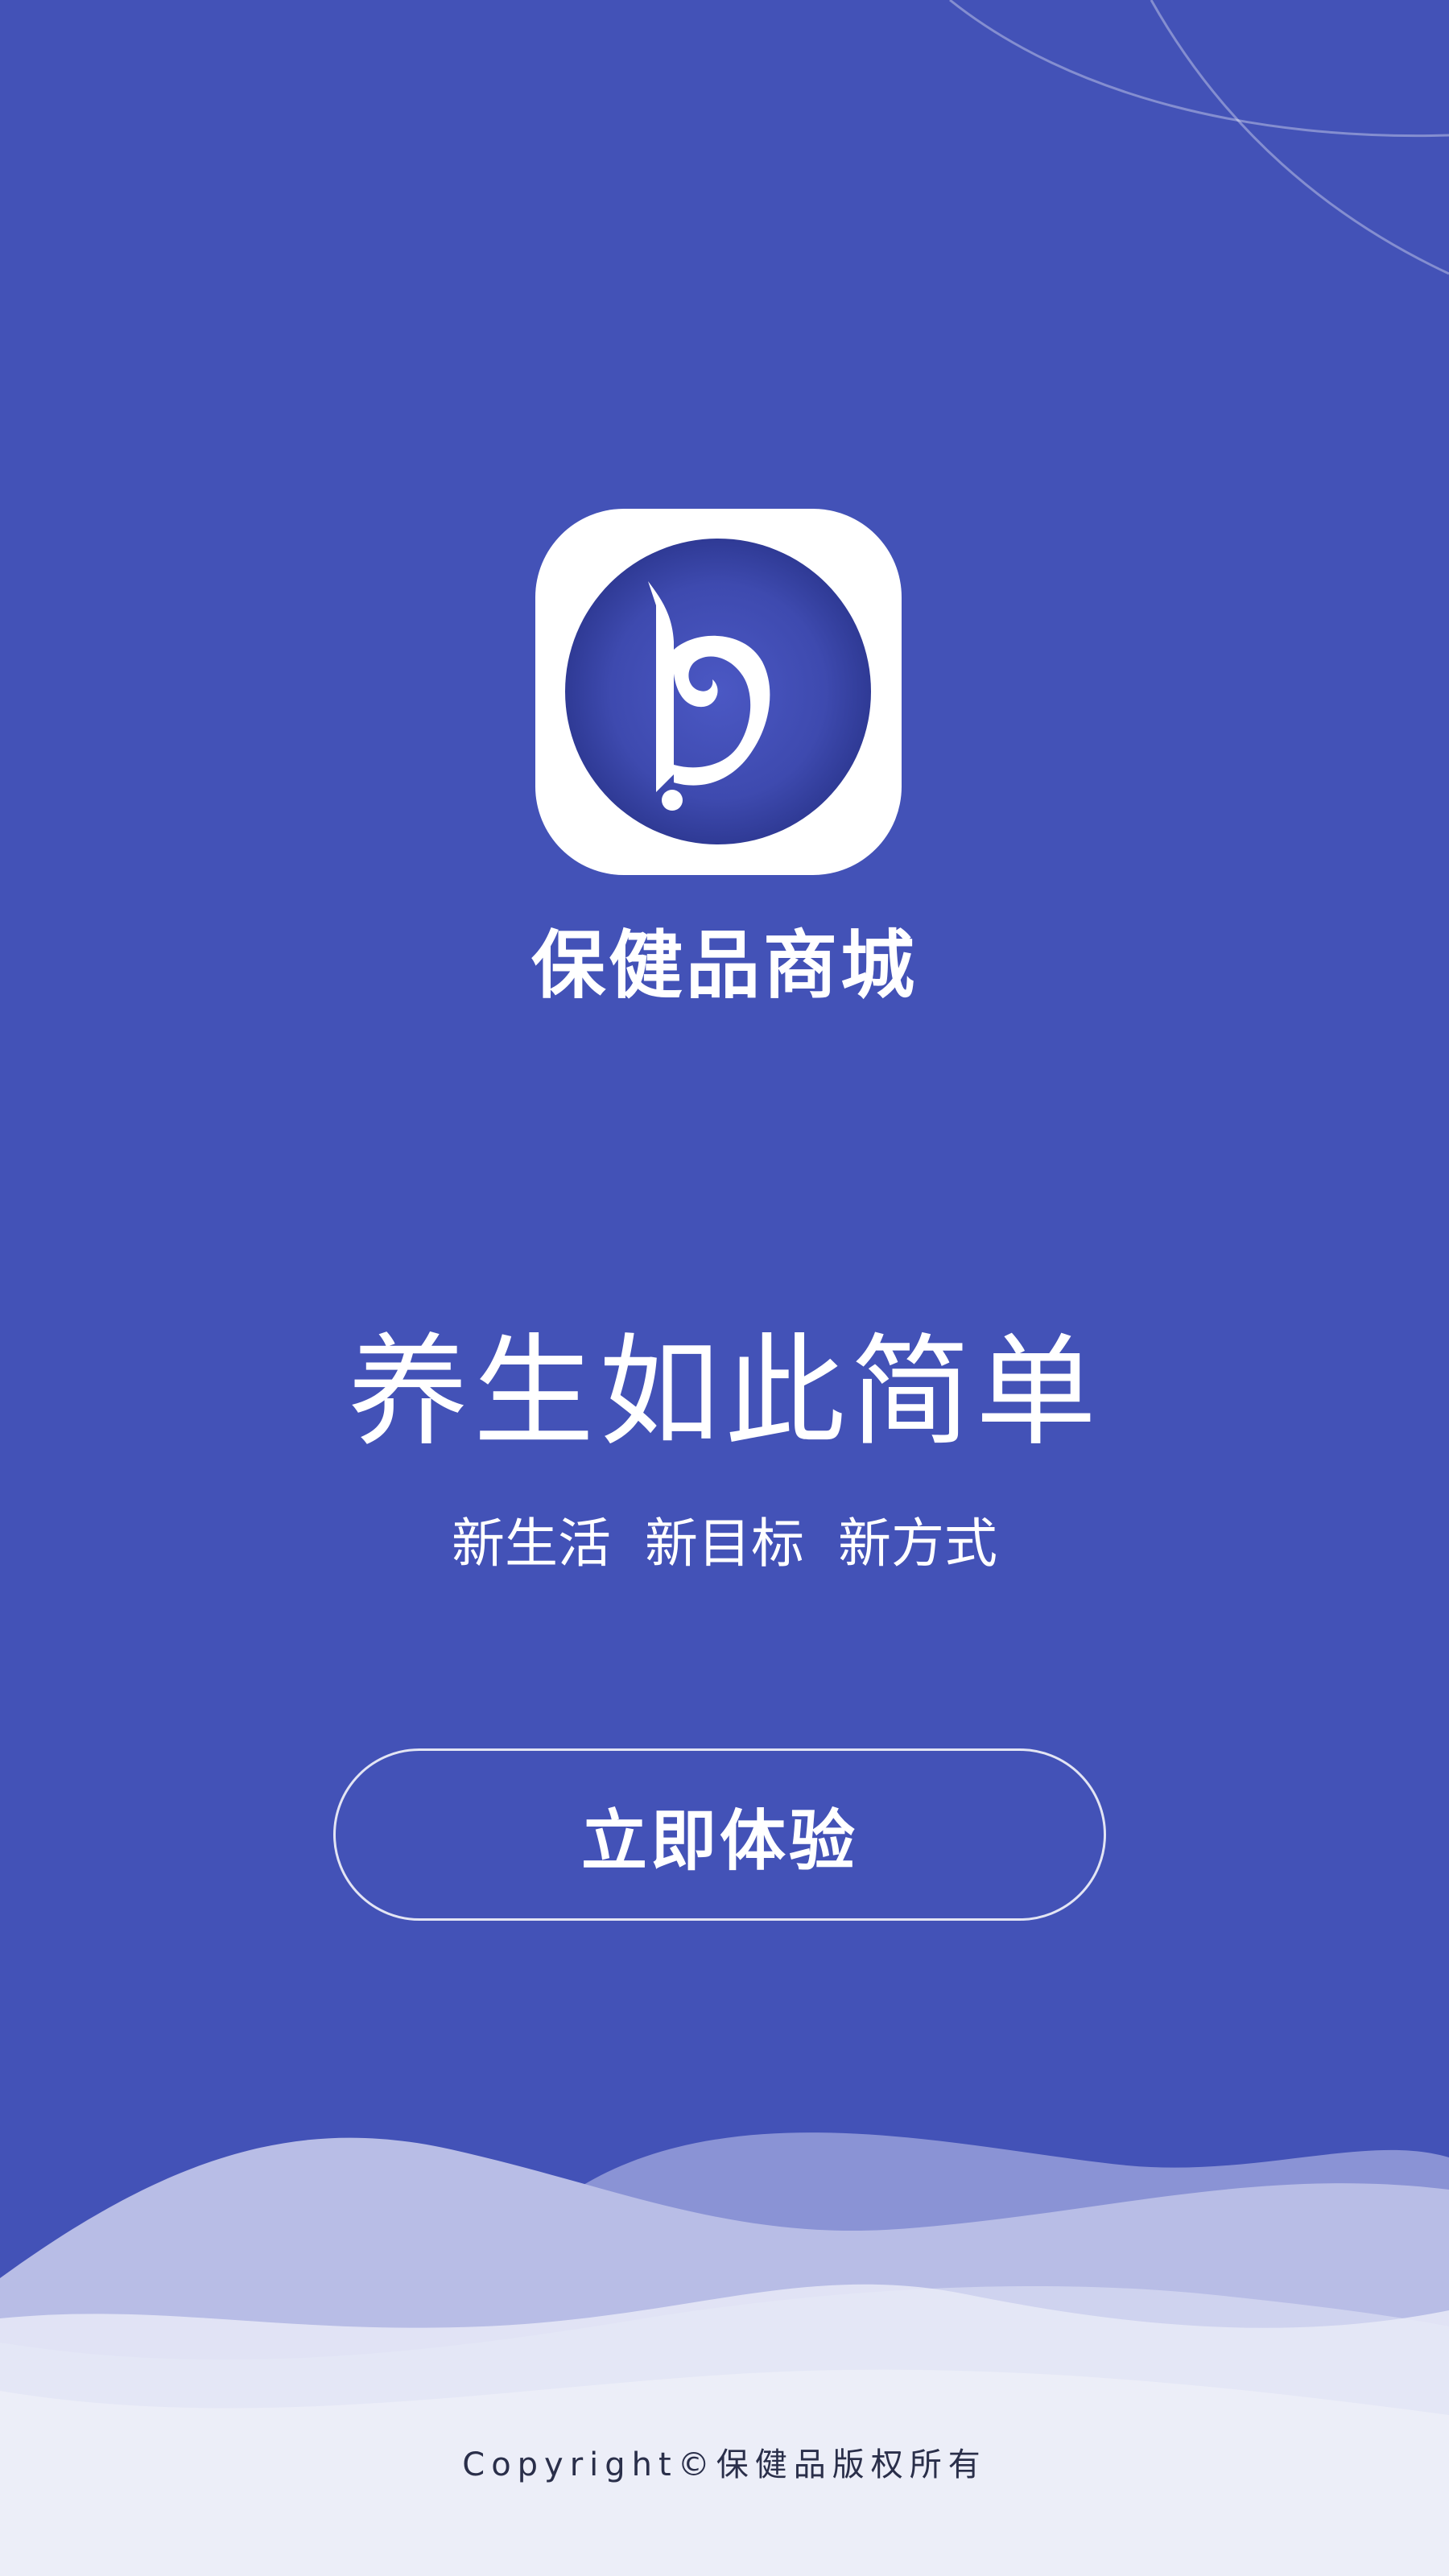 This screenshot has height=2576, width=1449. Describe the element at coordinates (724, 966) in the screenshot. I see `app-name: 保健品商城` at that location.